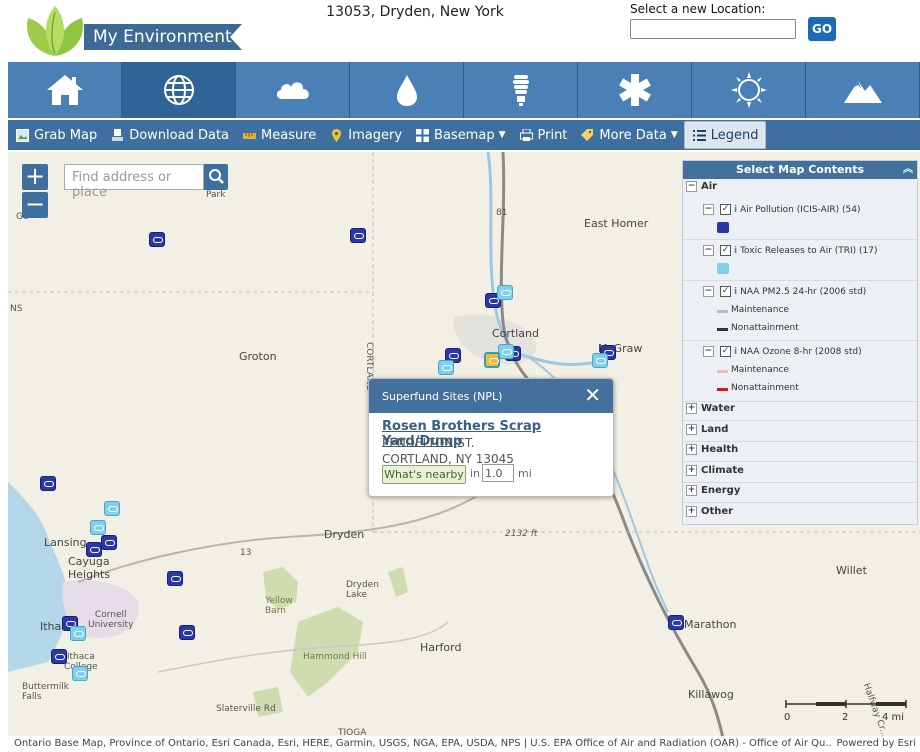 This screenshot has height=752, width=920. What do you see at coordinates (543, 135) in the screenshot?
I see `print-button: Print` at bounding box center [543, 135].